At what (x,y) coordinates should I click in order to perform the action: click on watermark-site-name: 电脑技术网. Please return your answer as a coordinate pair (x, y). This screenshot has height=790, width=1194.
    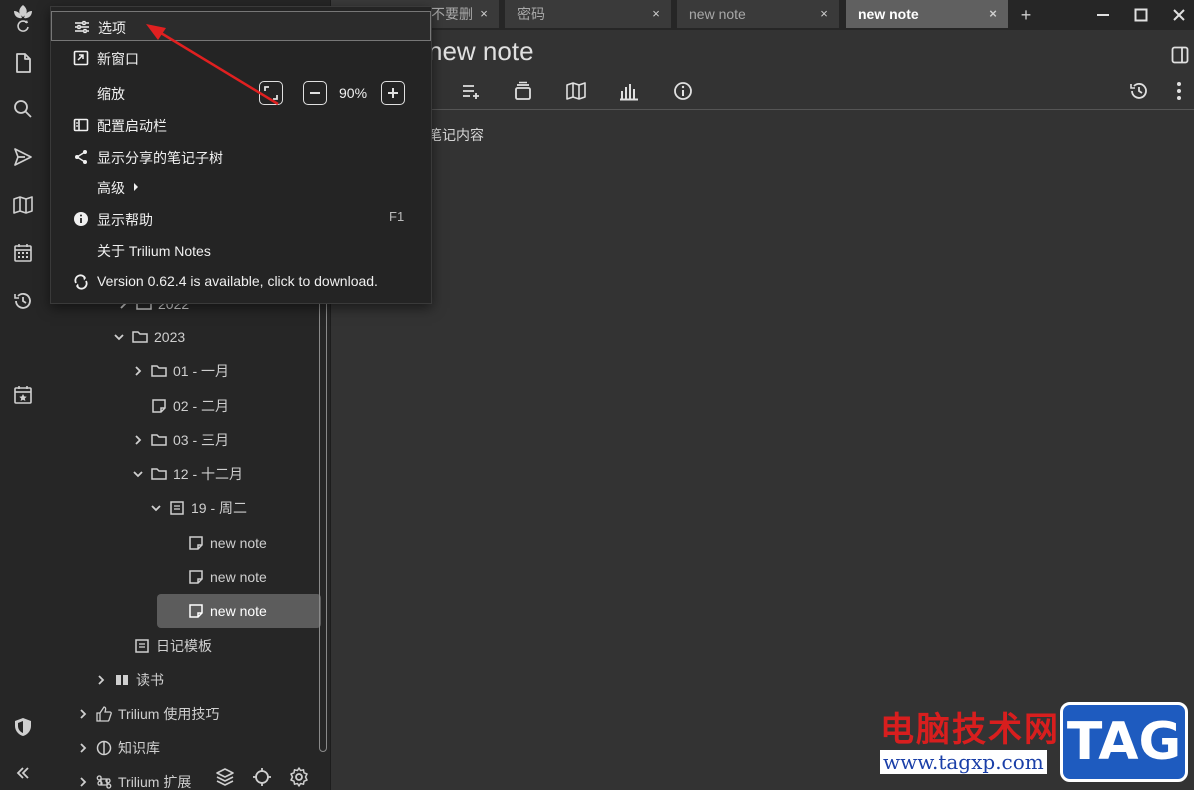
    Looking at the image, I should click on (970, 730).